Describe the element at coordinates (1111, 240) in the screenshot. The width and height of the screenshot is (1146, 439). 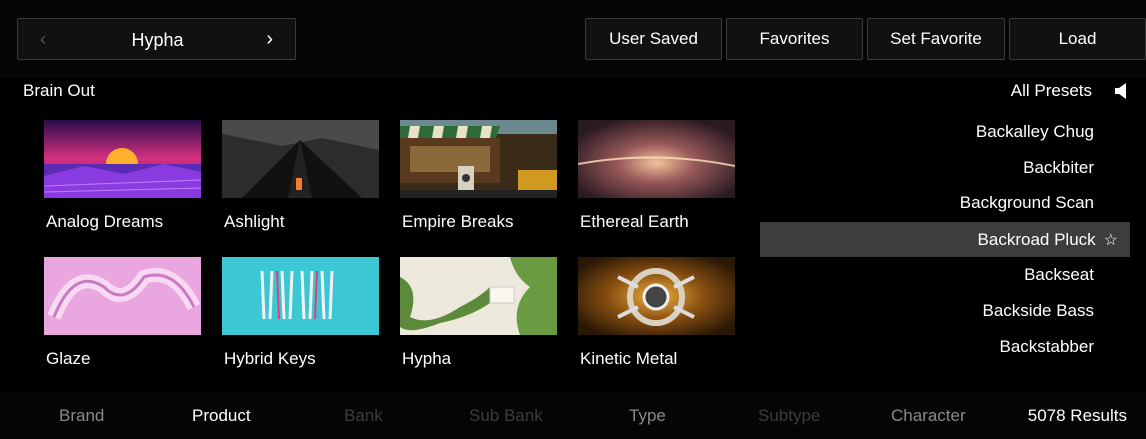
I see `star-icon: ☆` at that location.